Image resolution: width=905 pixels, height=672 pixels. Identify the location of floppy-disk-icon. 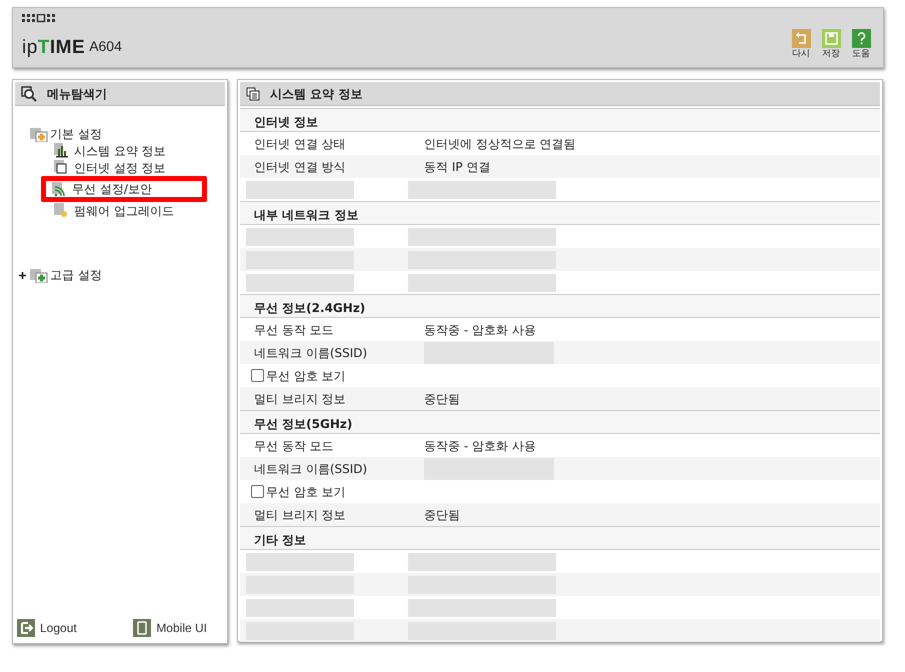
(831, 38).